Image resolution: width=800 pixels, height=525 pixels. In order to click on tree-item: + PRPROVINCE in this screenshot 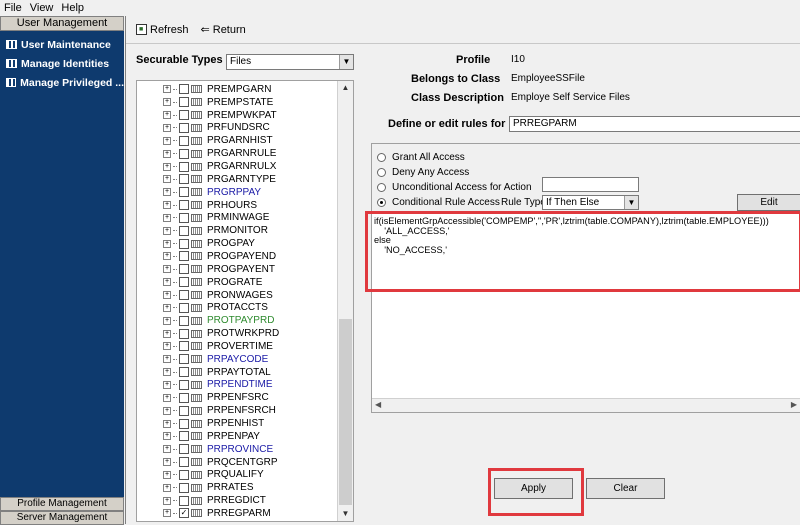, I will do `click(205, 449)`.